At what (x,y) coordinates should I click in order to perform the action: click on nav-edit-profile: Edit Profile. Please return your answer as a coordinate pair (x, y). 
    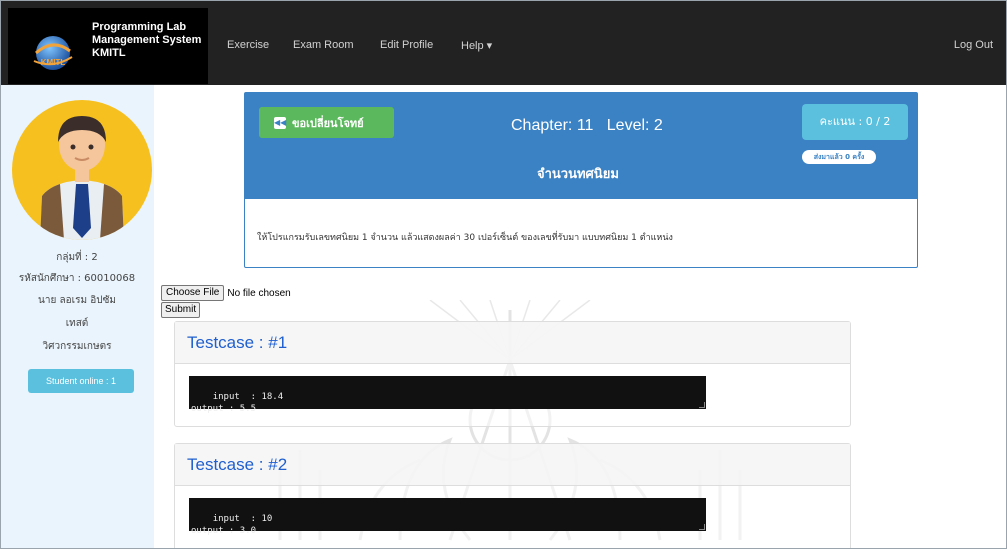
    Looking at the image, I should click on (406, 45).